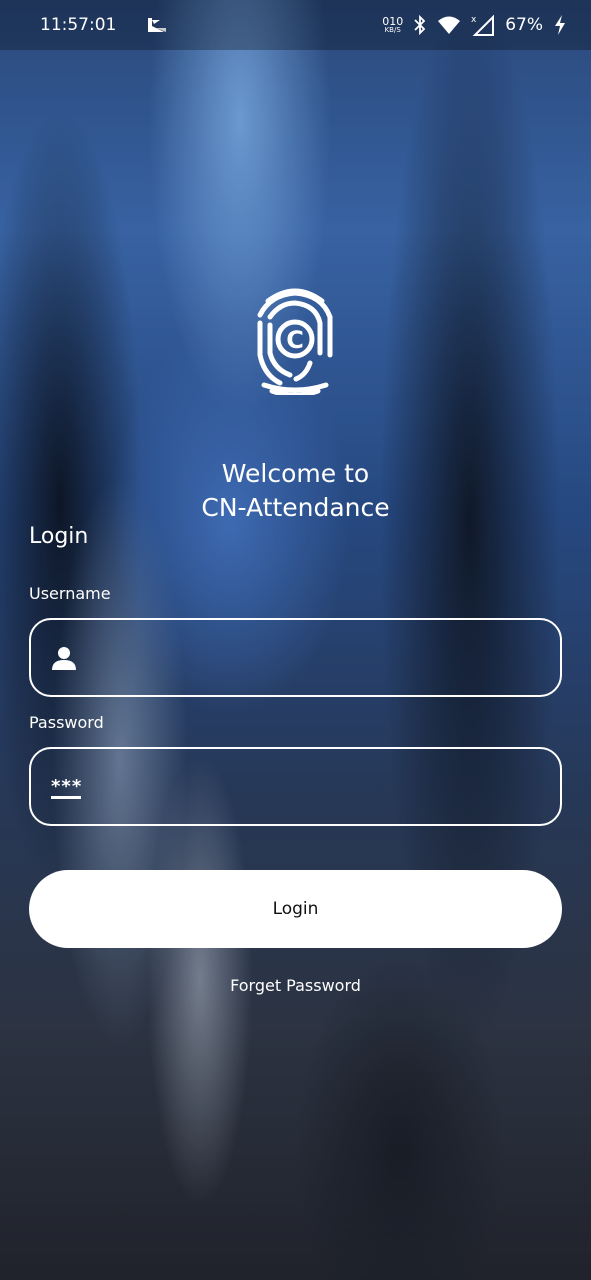  What do you see at coordinates (157, 25) in the screenshot?
I see `notification-app-icon` at bounding box center [157, 25].